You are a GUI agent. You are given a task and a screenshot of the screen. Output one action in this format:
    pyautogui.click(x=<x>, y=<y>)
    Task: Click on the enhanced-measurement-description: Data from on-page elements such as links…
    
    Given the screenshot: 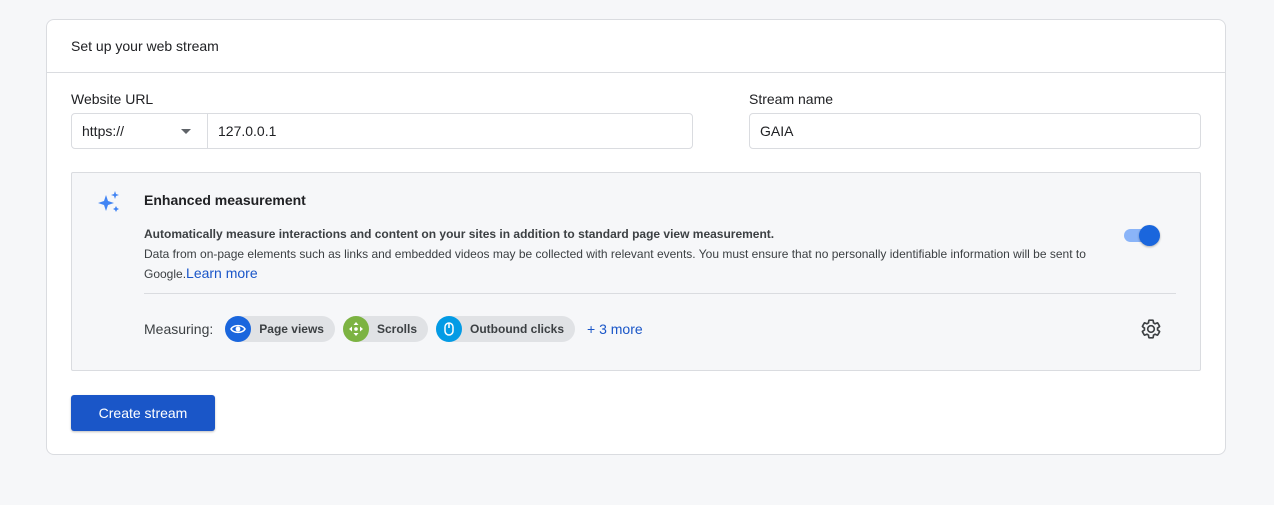 What is the action you would take?
    pyautogui.click(x=639, y=264)
    